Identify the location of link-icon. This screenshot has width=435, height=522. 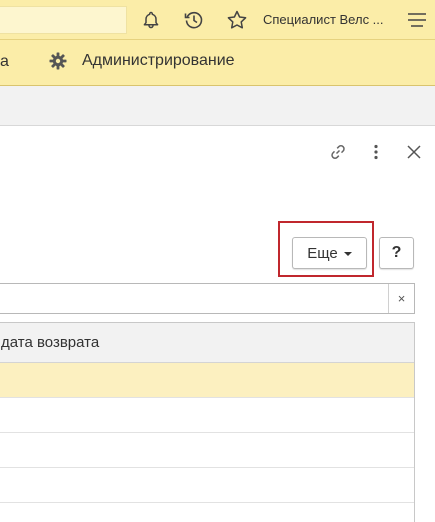
(338, 152).